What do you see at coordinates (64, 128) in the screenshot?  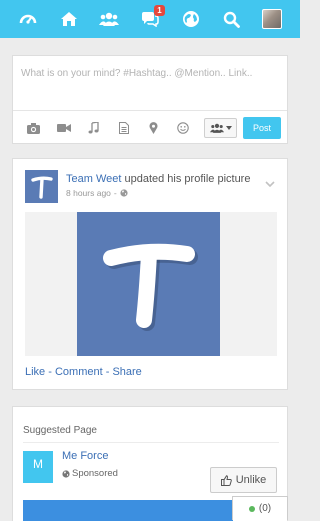 I see `video-icon` at bounding box center [64, 128].